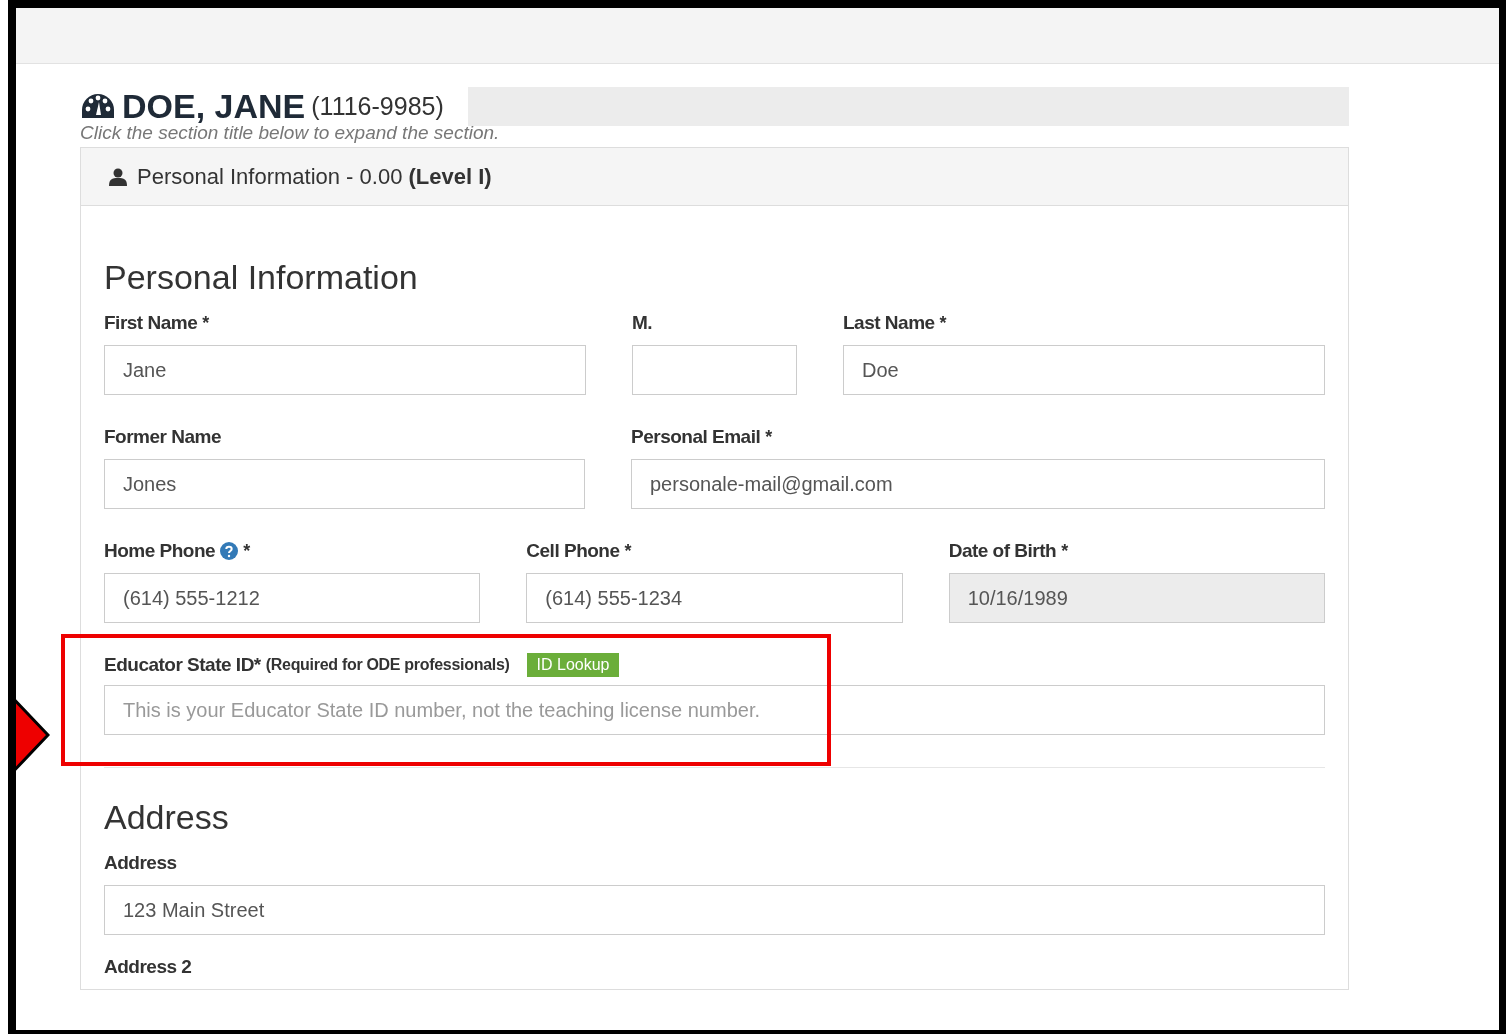 This screenshot has width=1506, height=1034. What do you see at coordinates (118, 176) in the screenshot?
I see `user-icon` at bounding box center [118, 176].